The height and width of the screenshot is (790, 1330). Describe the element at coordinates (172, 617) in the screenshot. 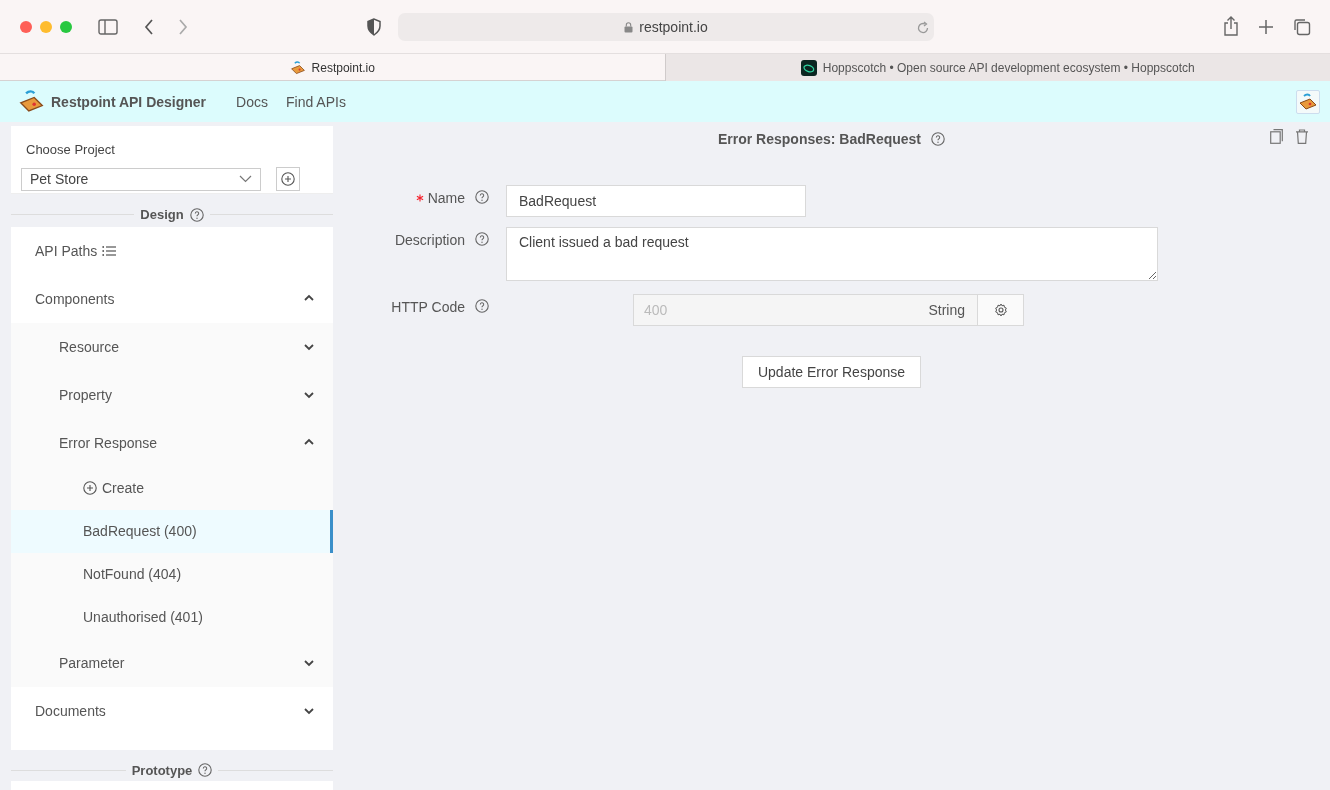

I see `menu-item: Unauthorised (401)` at that location.